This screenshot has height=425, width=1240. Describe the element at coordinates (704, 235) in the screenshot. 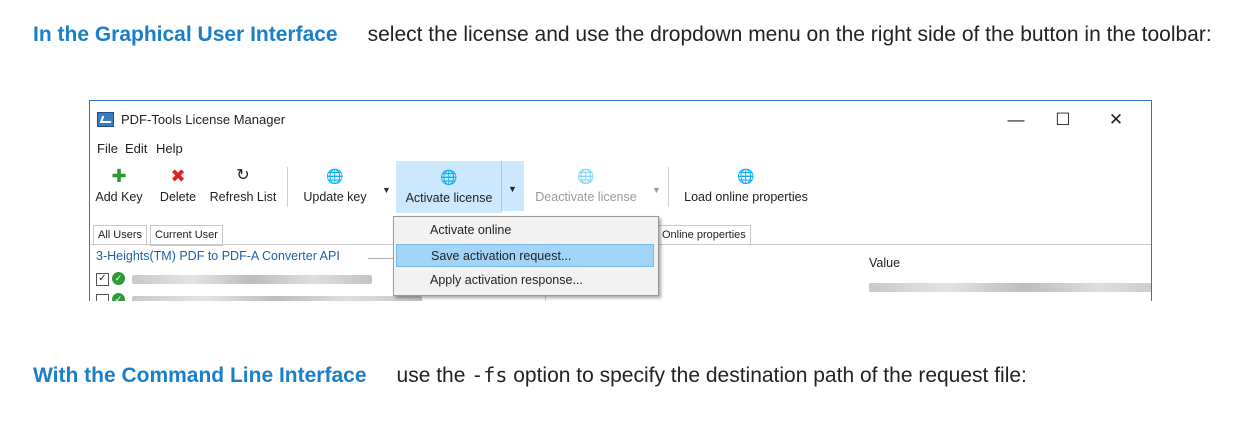

I see `tab-online-properties: Online properties` at that location.